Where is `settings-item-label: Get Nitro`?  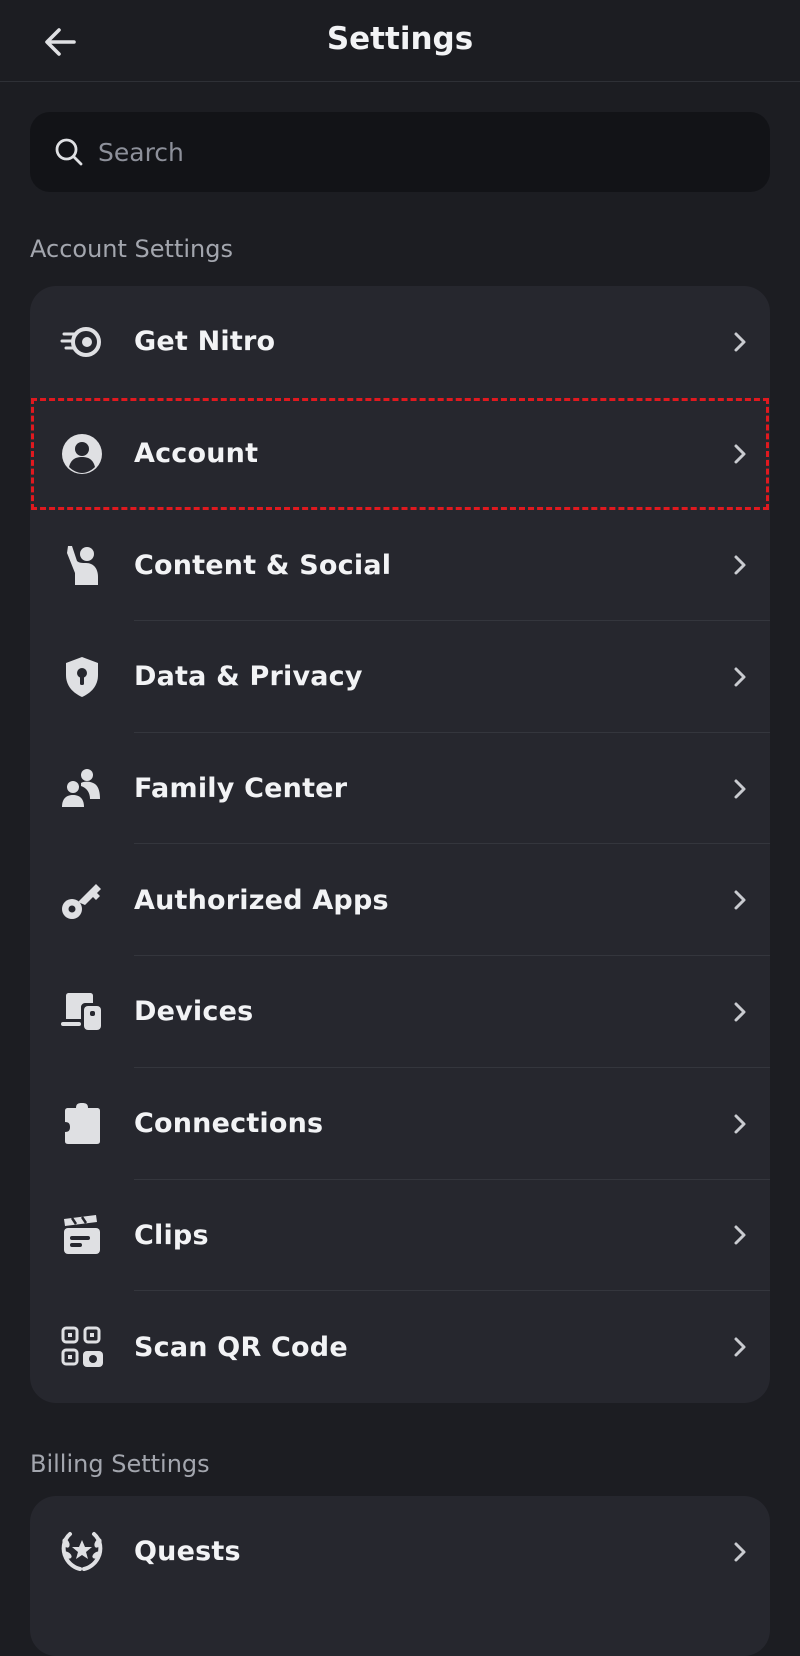 settings-item-label: Get Nitro is located at coordinates (205, 342).